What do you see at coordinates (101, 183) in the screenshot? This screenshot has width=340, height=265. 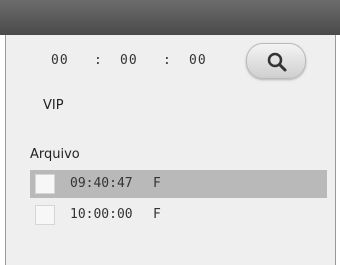 I see `file-time: 09:40:47` at bounding box center [101, 183].